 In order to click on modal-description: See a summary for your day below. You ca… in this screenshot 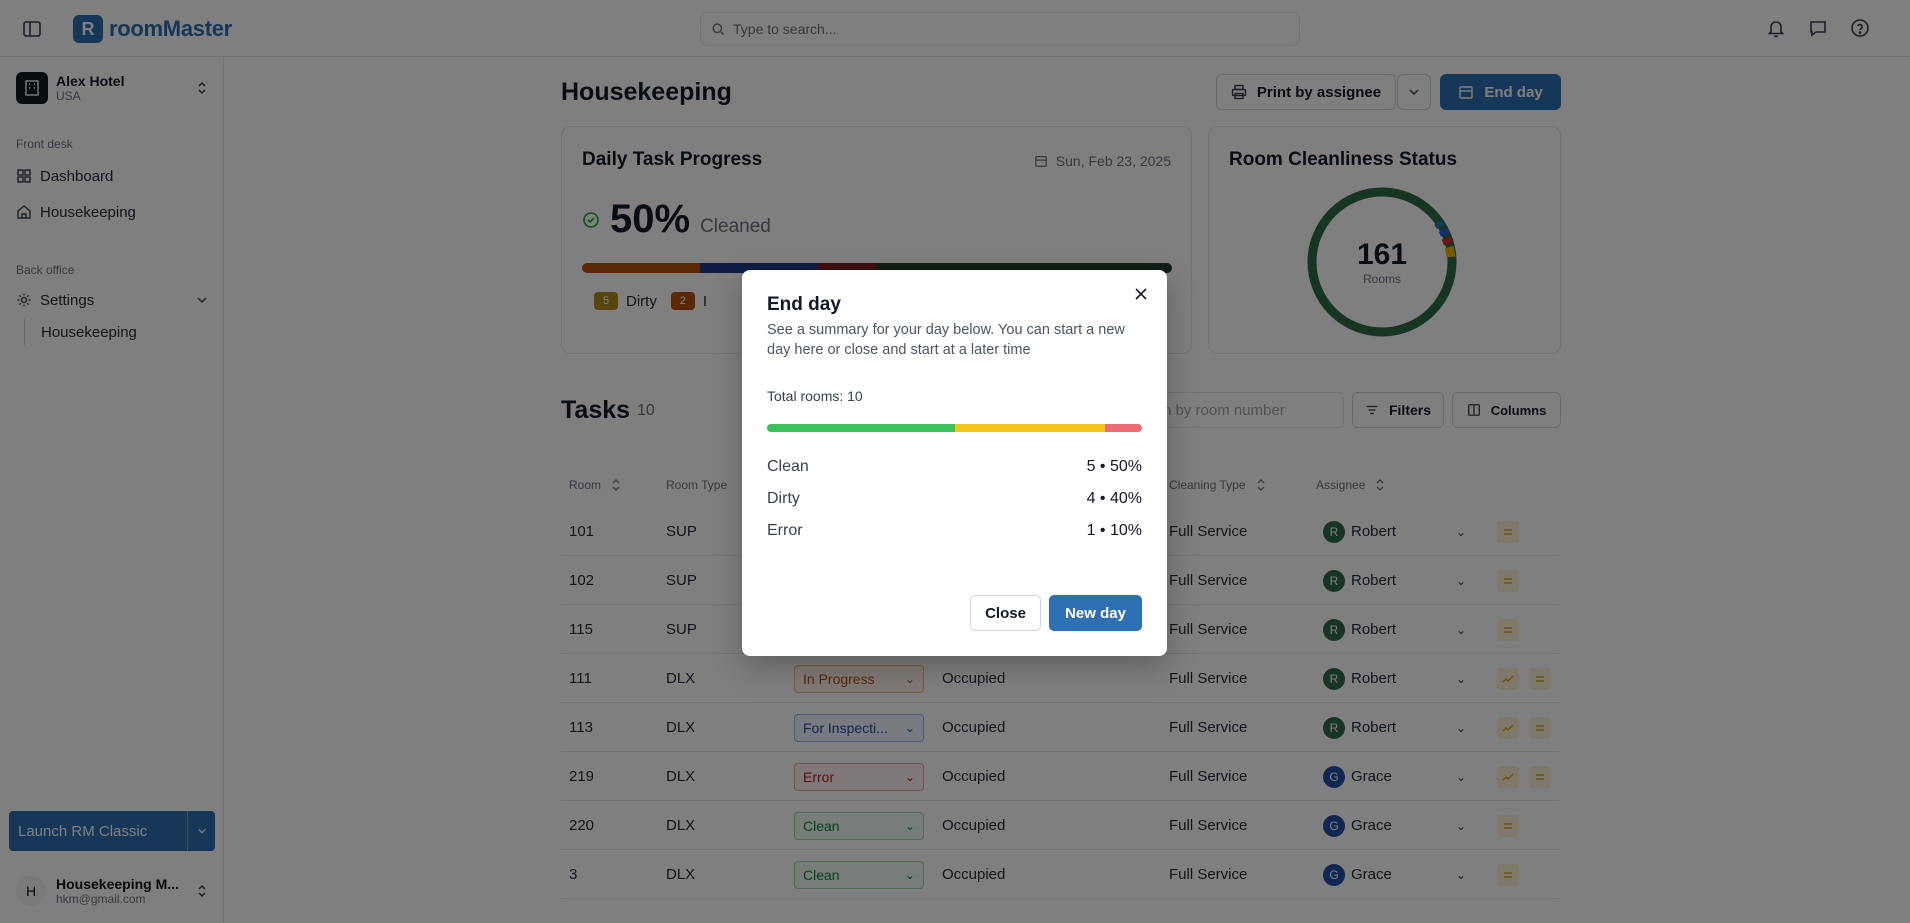, I will do `click(946, 340)`.